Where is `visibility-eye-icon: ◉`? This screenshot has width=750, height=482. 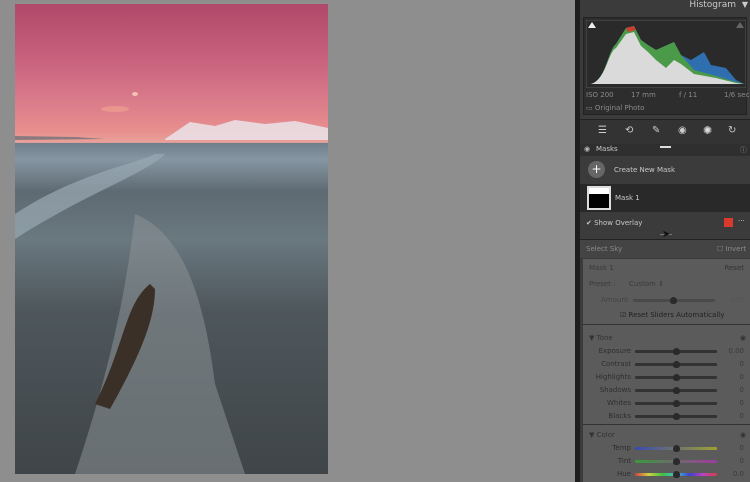
visibility-eye-icon: ◉ is located at coordinates (587, 149).